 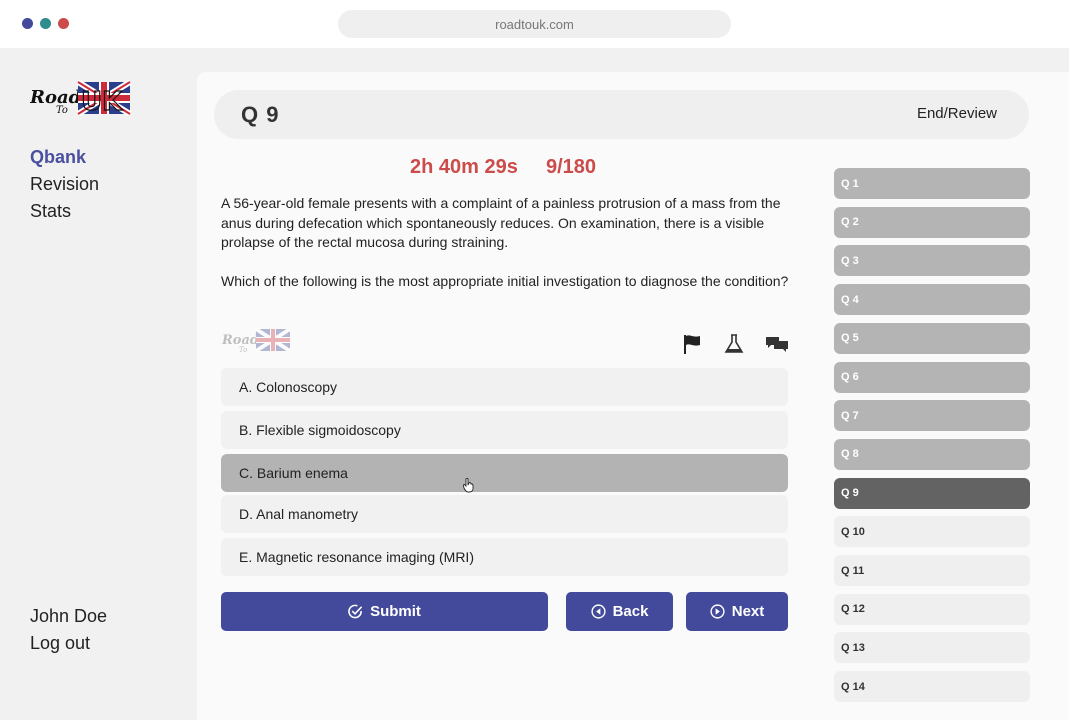 I want to click on user-name: John Doe, so click(x=68, y=616).